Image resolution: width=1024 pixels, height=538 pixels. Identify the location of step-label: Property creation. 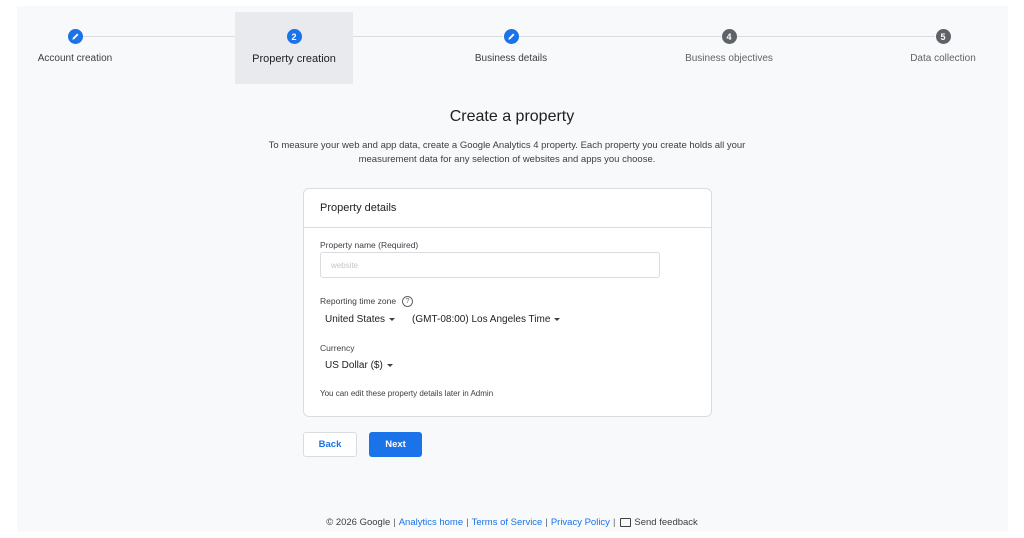
(294, 59).